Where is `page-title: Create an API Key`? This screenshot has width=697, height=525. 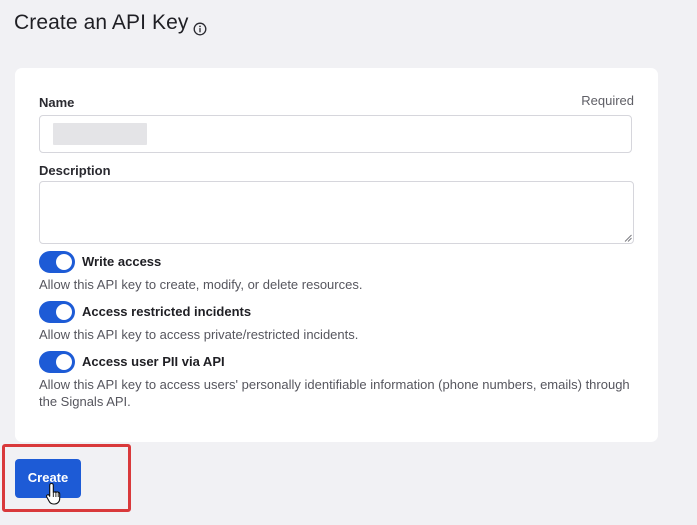 page-title: Create an API Key is located at coordinates (110, 23).